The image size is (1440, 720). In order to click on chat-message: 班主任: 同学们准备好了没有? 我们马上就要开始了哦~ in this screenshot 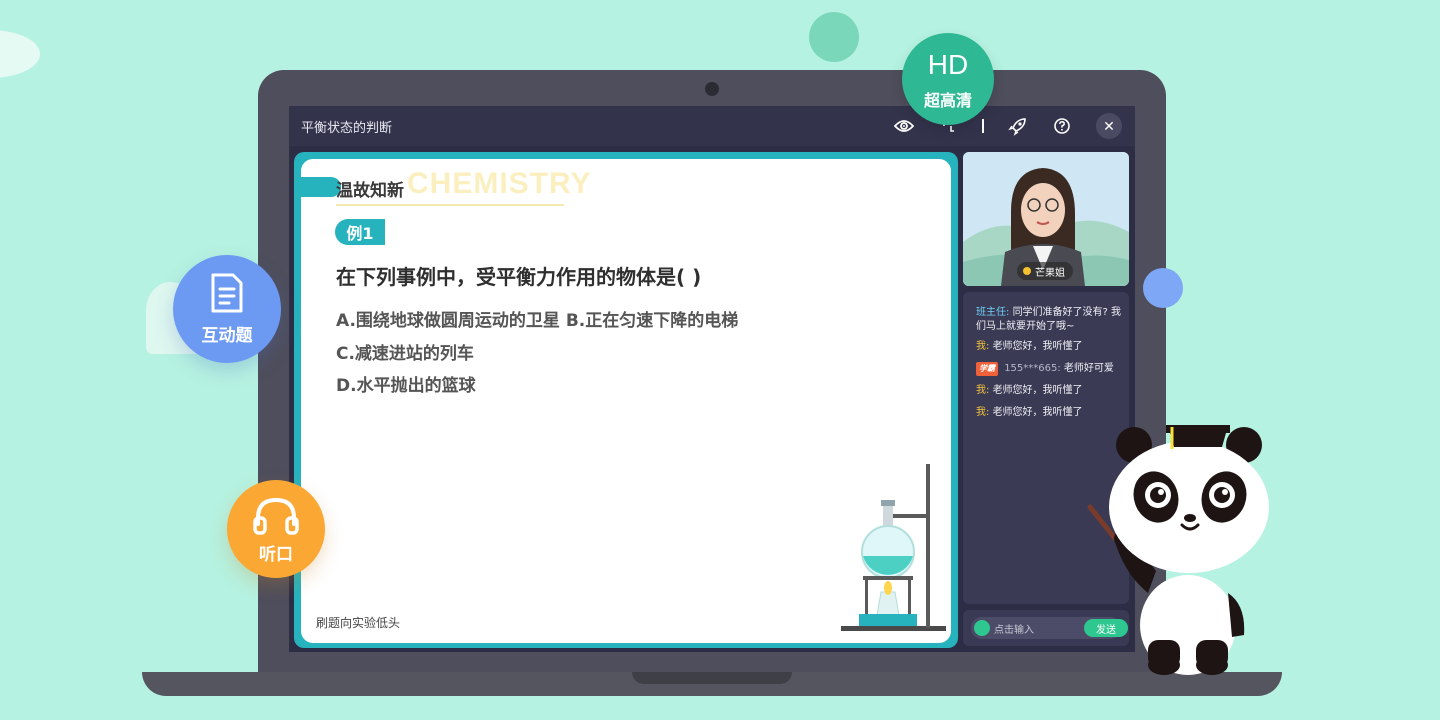, I will do `click(1050, 320)`.